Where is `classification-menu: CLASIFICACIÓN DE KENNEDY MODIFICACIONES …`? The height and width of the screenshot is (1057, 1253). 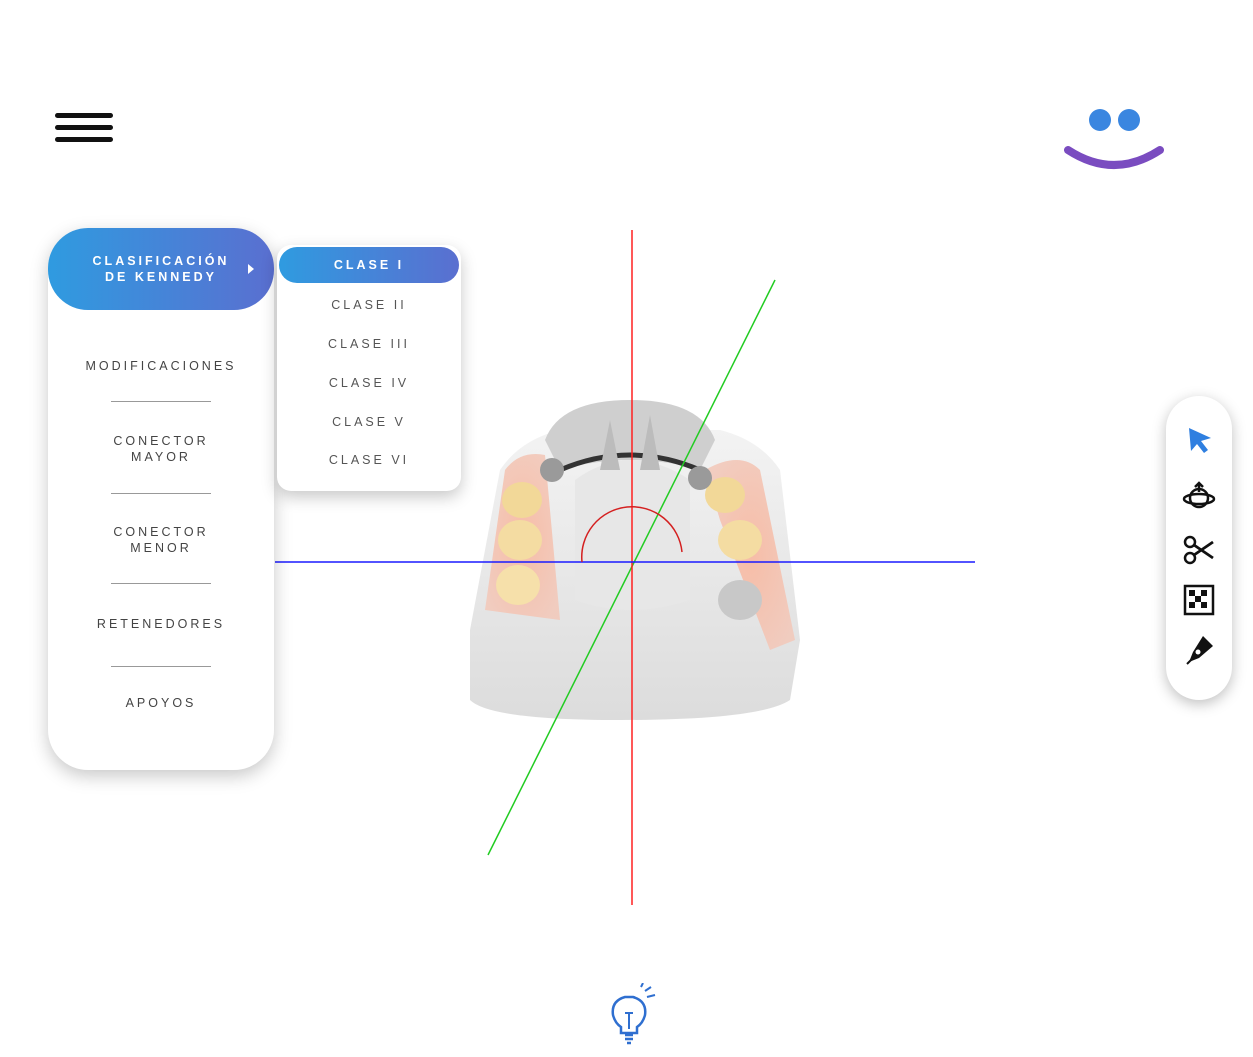 classification-menu: CLASIFICACIÓN DE KENNEDY MODIFICACIONES … is located at coordinates (161, 499).